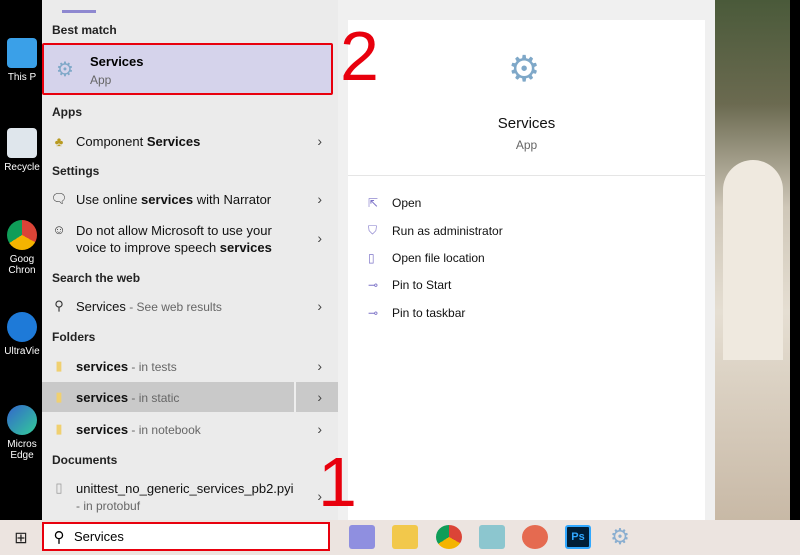  I want to click on result-folder: ▮ services - in static ›, so click(190, 397).